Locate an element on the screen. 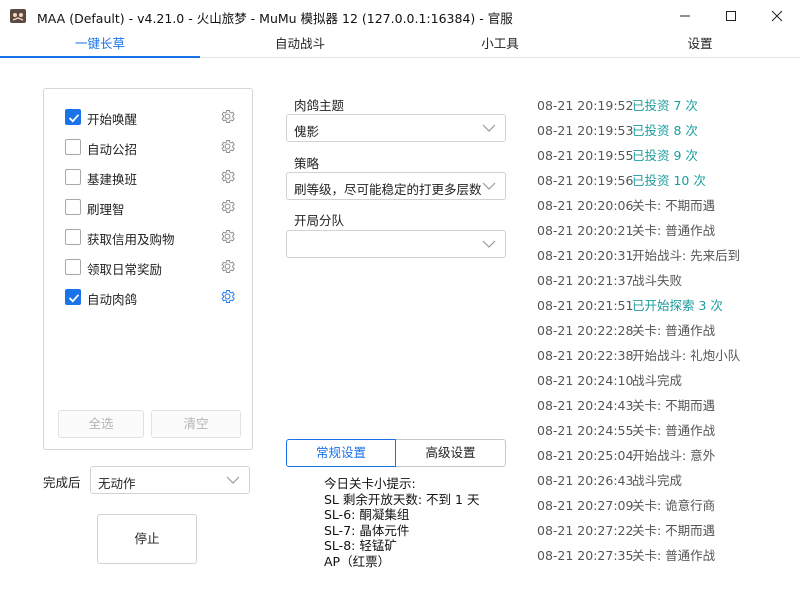  log-entry: 08-21 20:21:37战斗失败 is located at coordinates (667, 285).